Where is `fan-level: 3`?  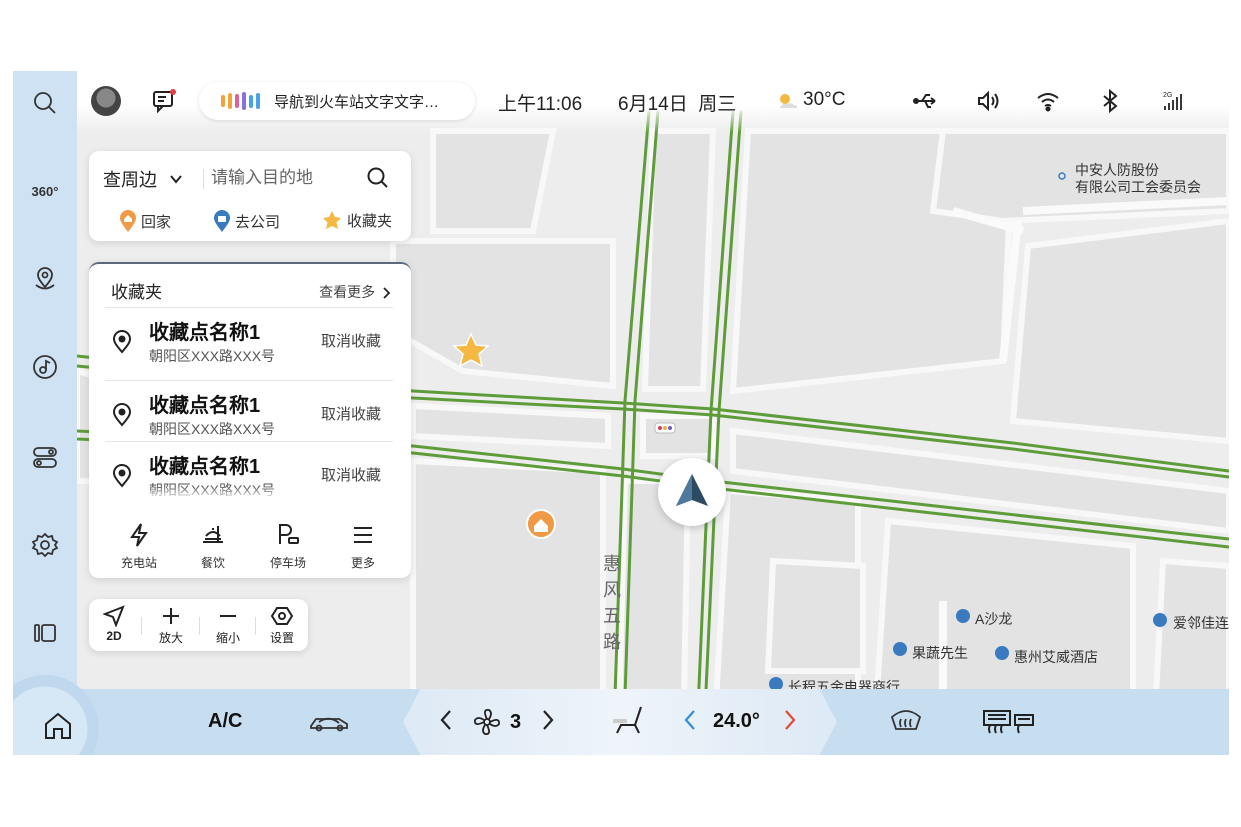
fan-level: 3 is located at coordinates (516, 722).